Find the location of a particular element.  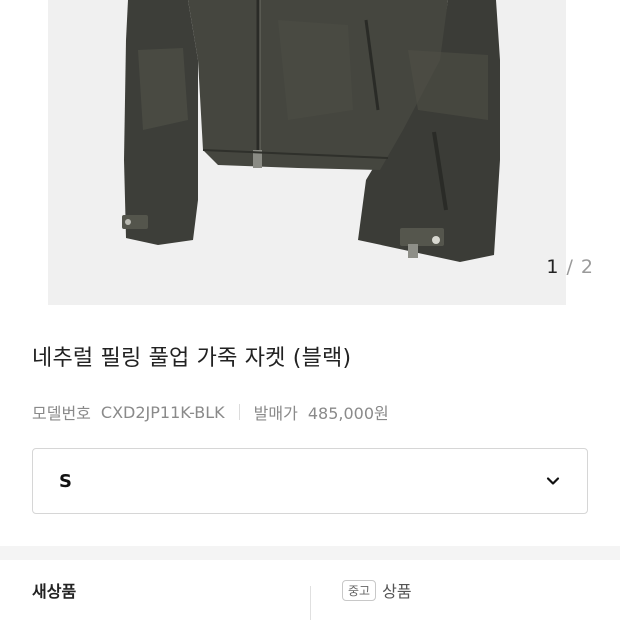

tab-used-product: 중고 상품 is located at coordinates (465, 590).